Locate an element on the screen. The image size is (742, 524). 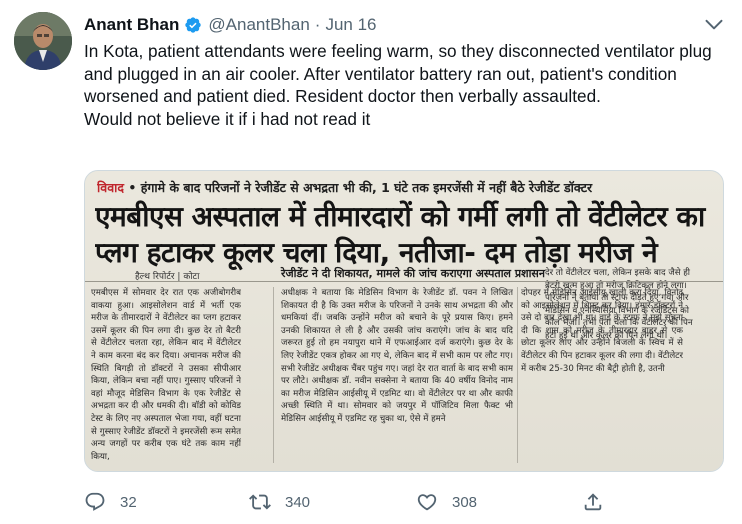
like-button: 308 is located at coordinates (446, 502).